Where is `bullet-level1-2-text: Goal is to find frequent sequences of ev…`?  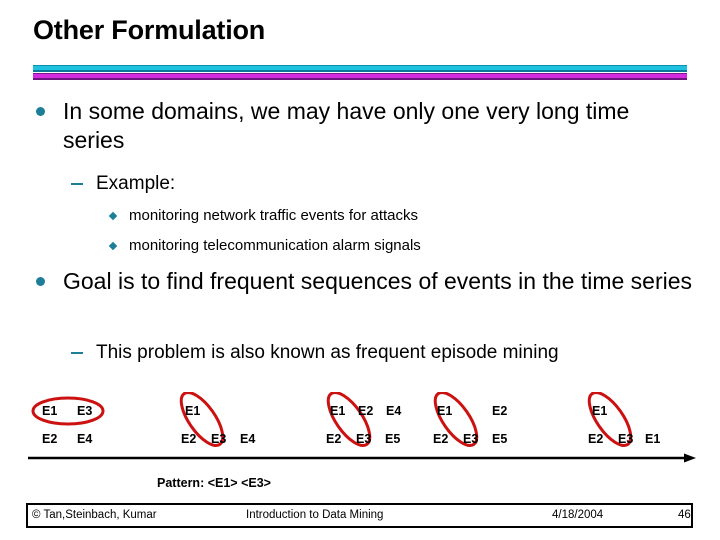 bullet-level1-2-text: Goal is to find frequent sequences of ev… is located at coordinates (378, 281).